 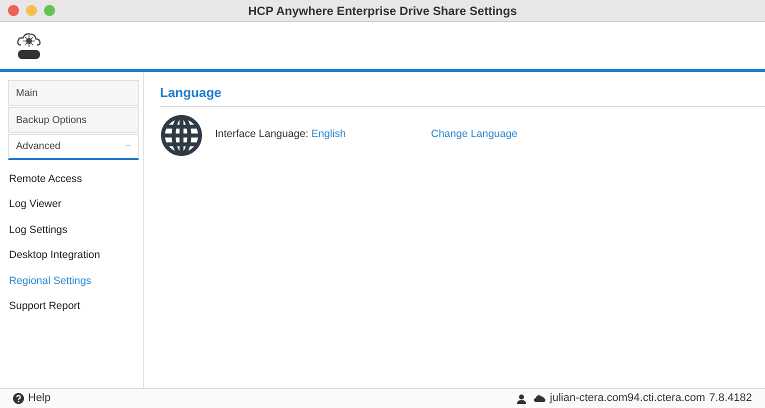 What do you see at coordinates (73, 307) in the screenshot?
I see `sidebar-item: Support Report` at bounding box center [73, 307].